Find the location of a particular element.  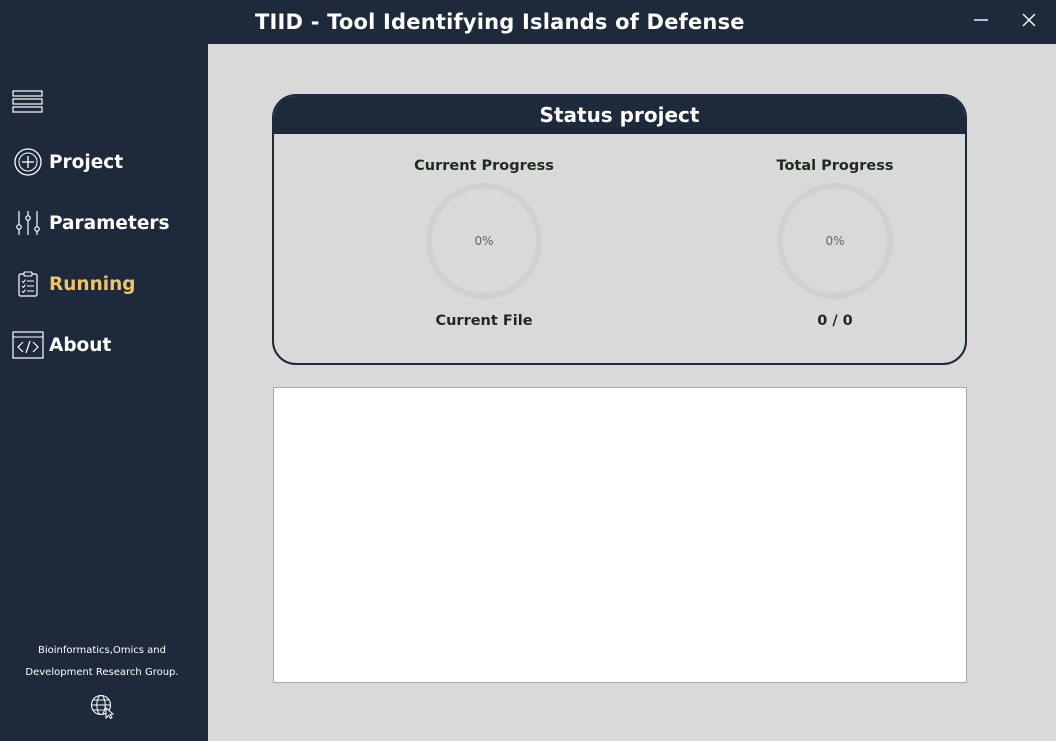

total-progress-label-wrap: Total Progress is located at coordinates (825, 166).